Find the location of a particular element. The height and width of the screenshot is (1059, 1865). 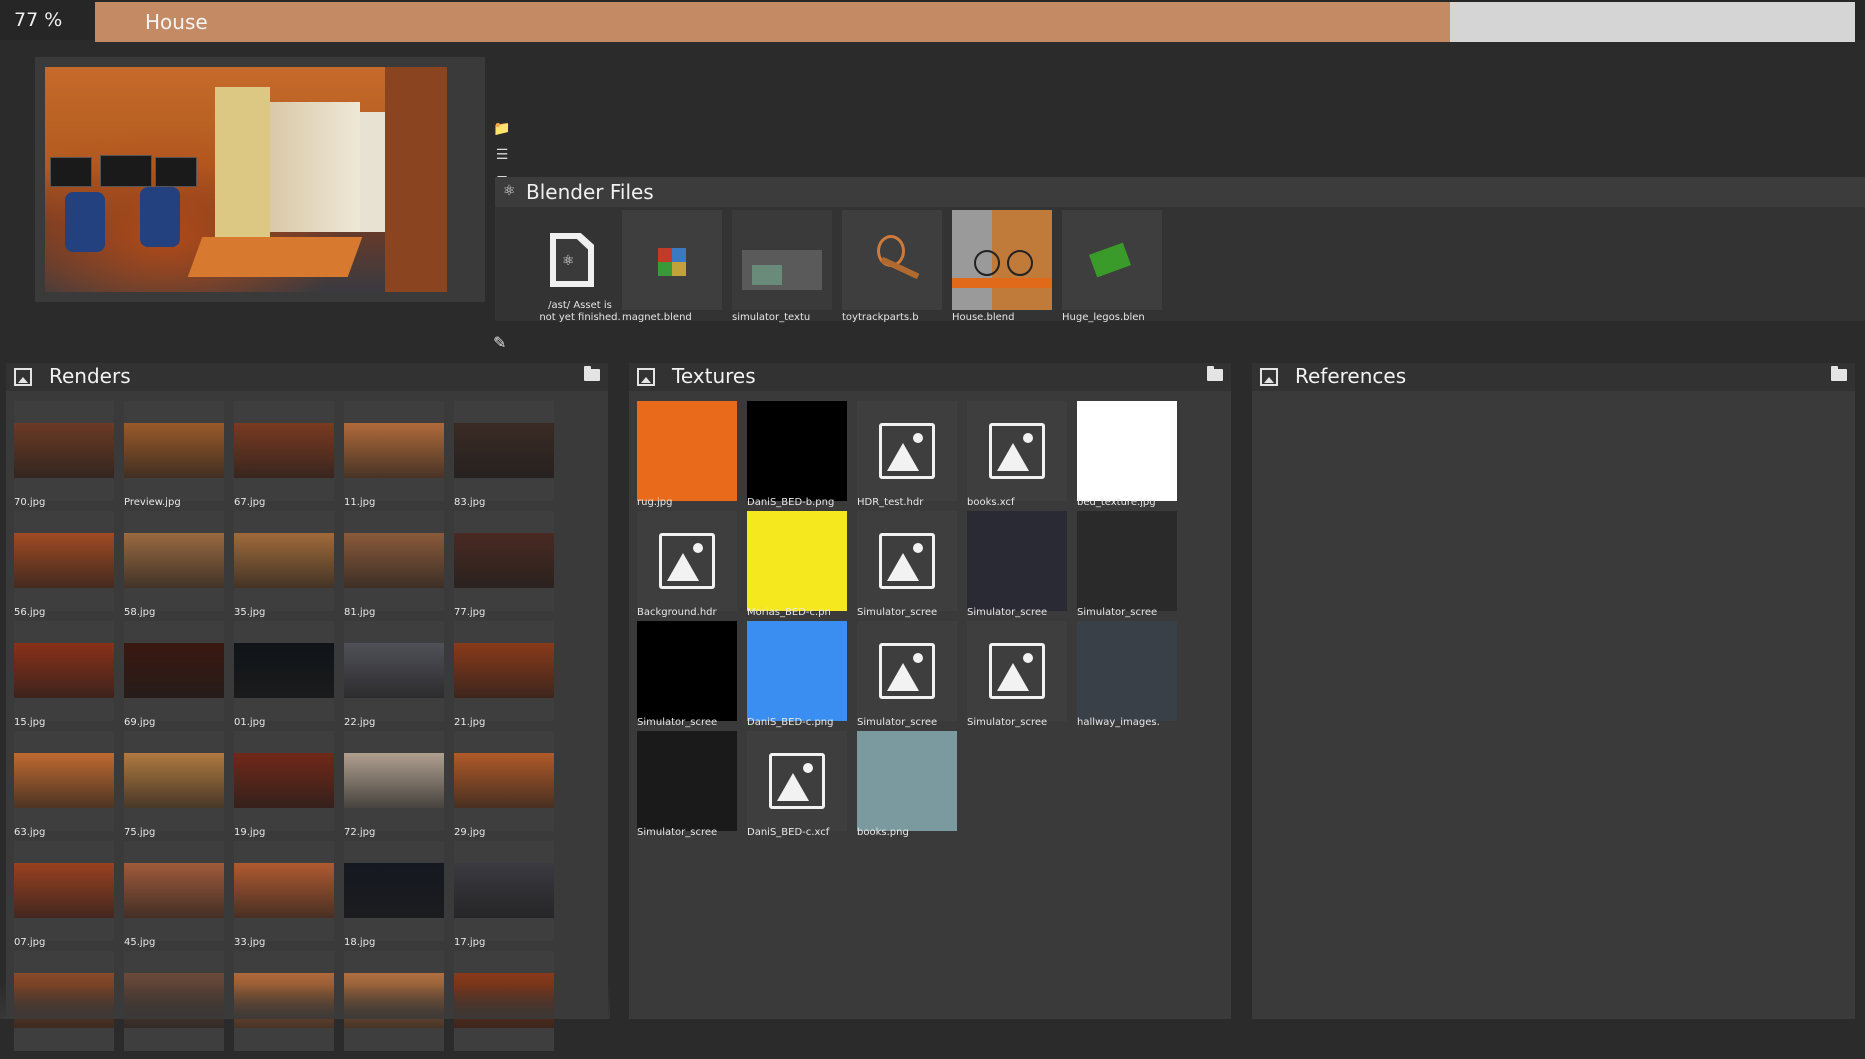

thumbnail-card: 15.jpg is located at coordinates (64, 675).